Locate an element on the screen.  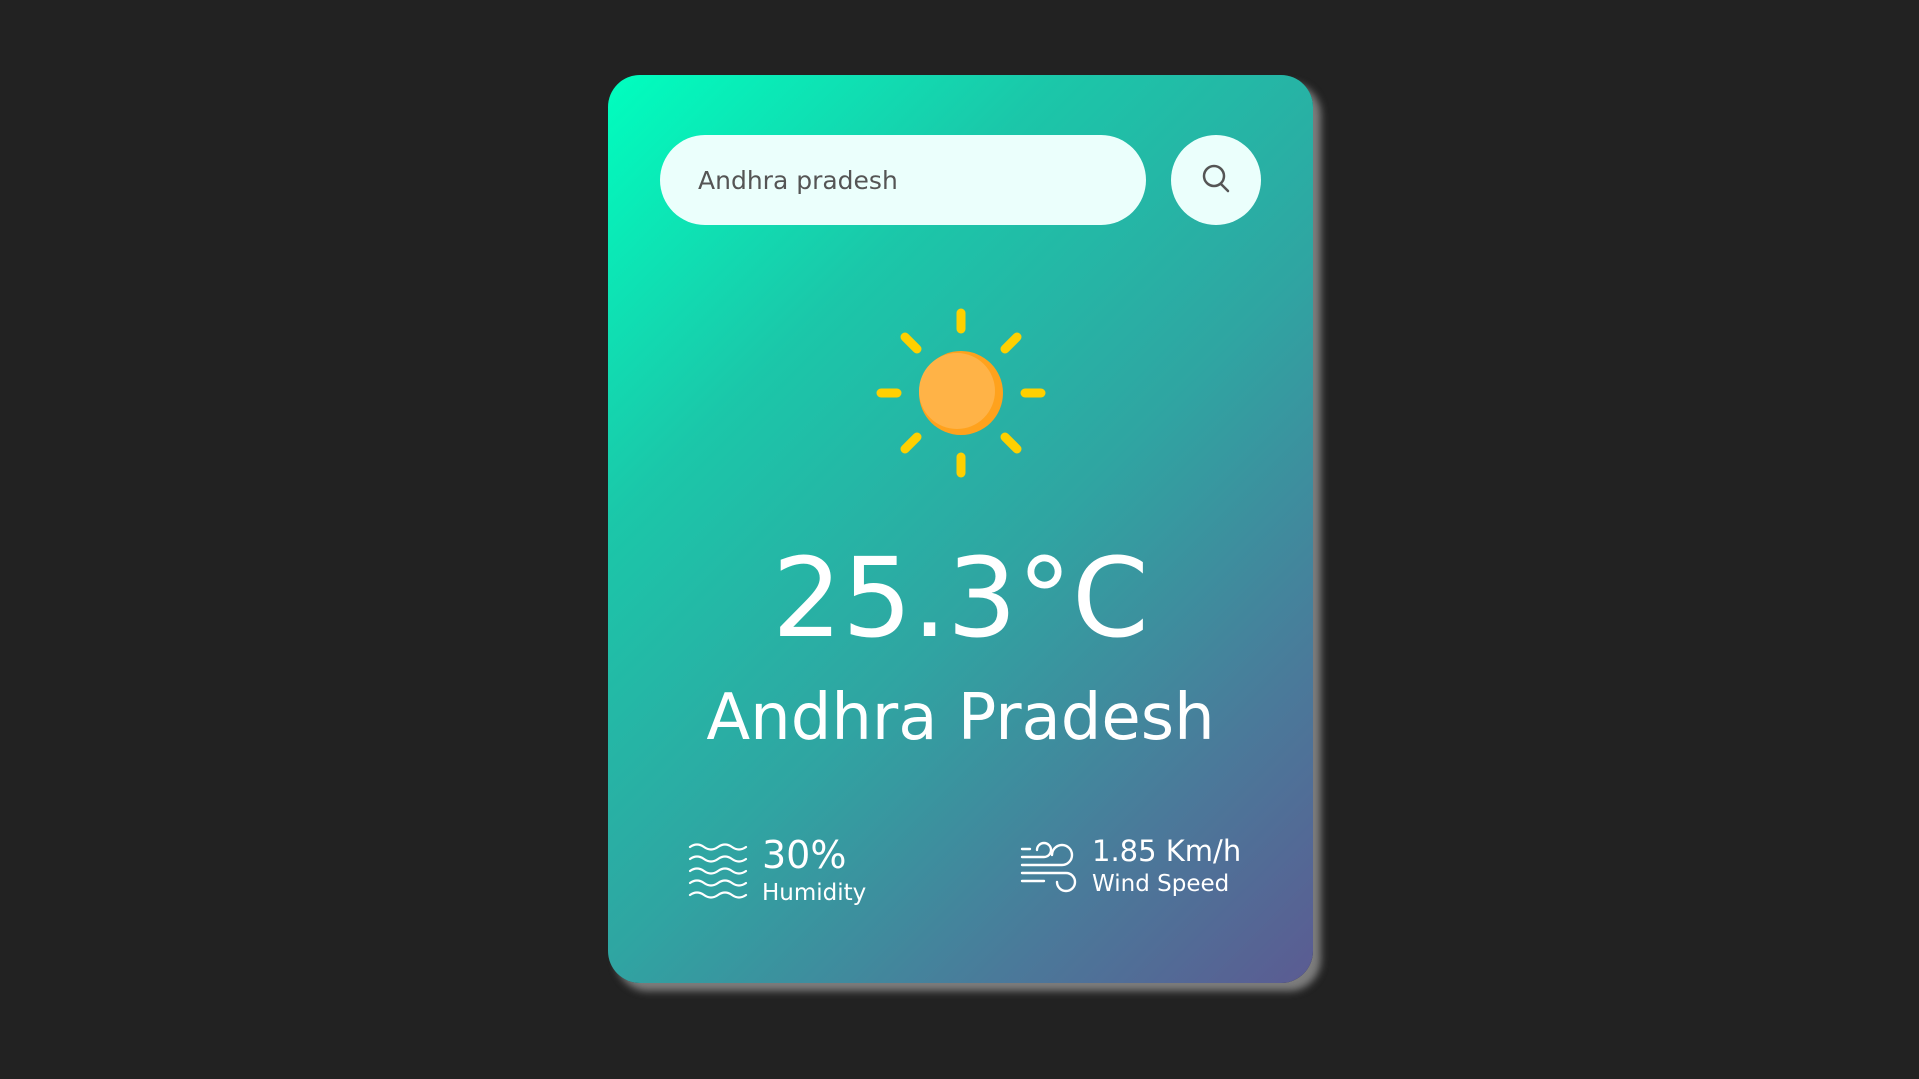
wind-label: Wind Speed is located at coordinates (1161, 883).